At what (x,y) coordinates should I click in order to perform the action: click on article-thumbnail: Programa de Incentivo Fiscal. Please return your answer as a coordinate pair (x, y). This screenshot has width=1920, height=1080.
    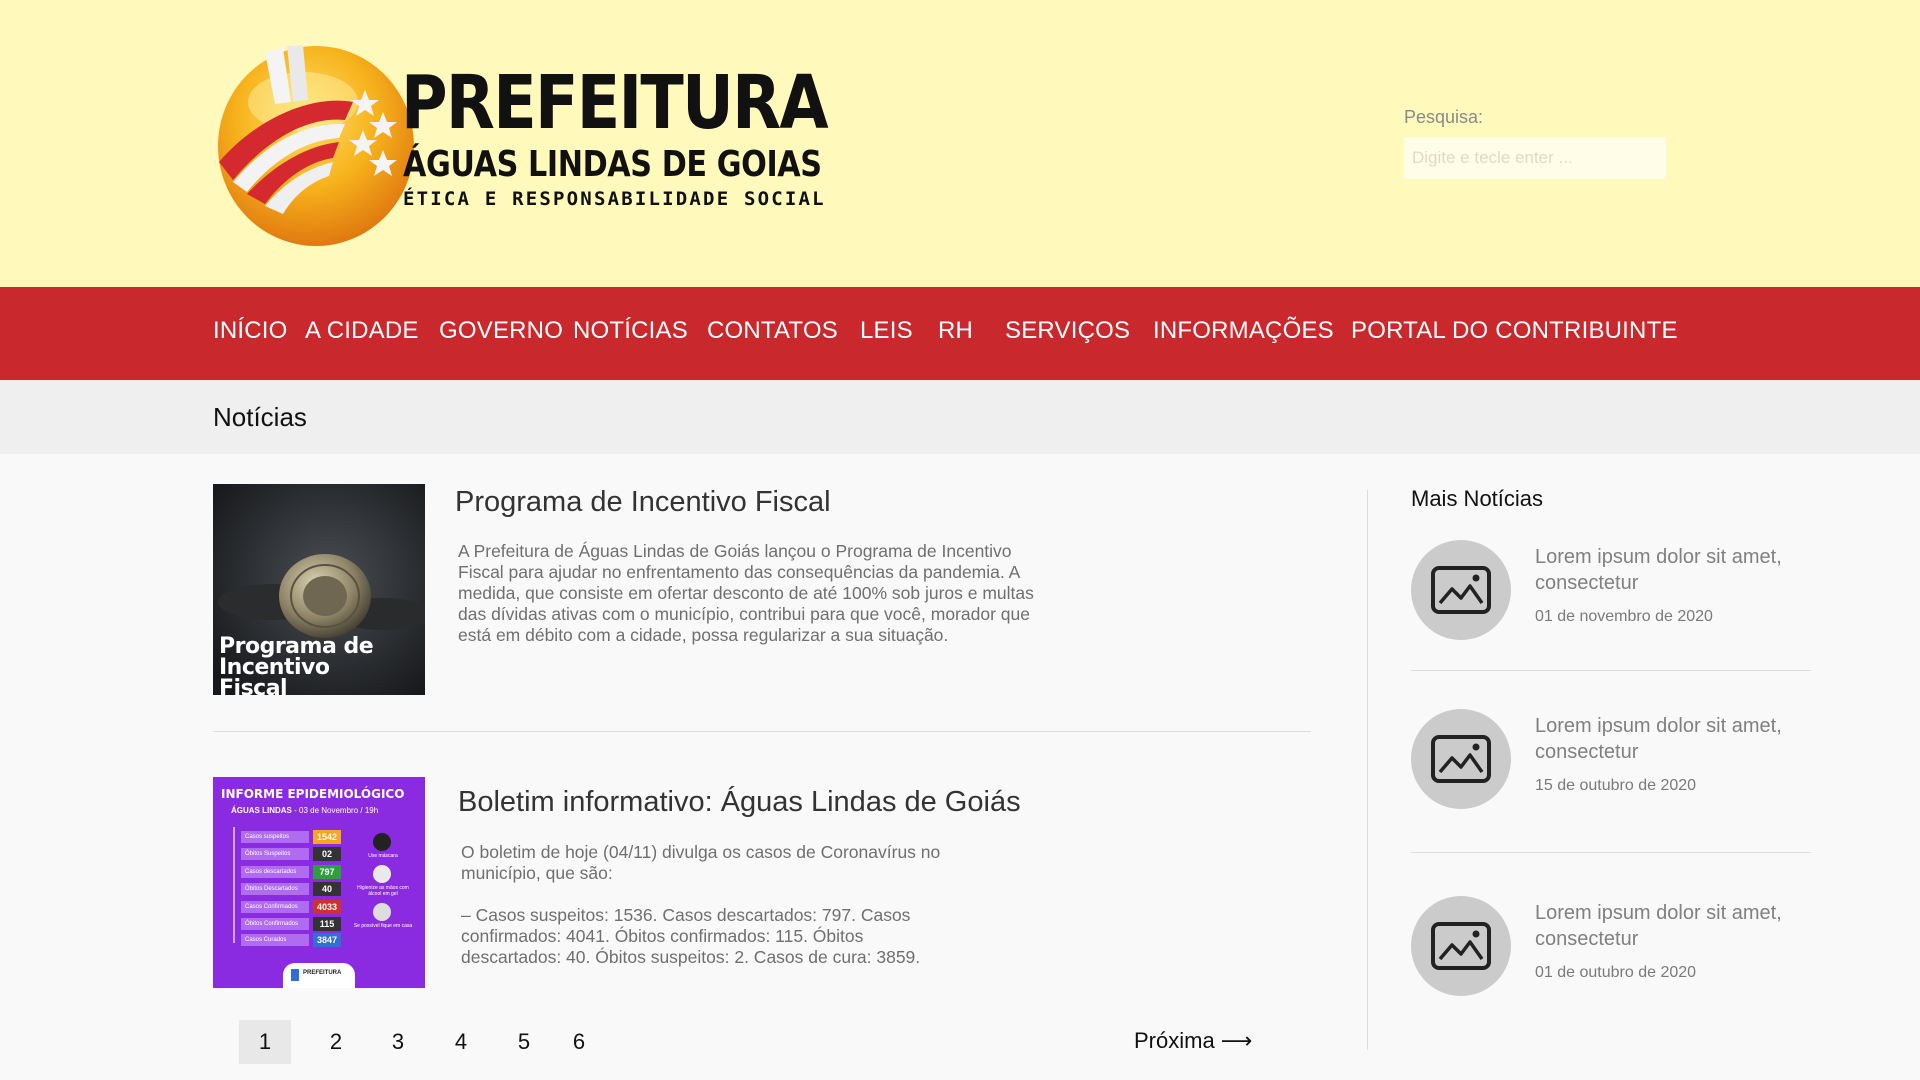
    Looking at the image, I should click on (319, 589).